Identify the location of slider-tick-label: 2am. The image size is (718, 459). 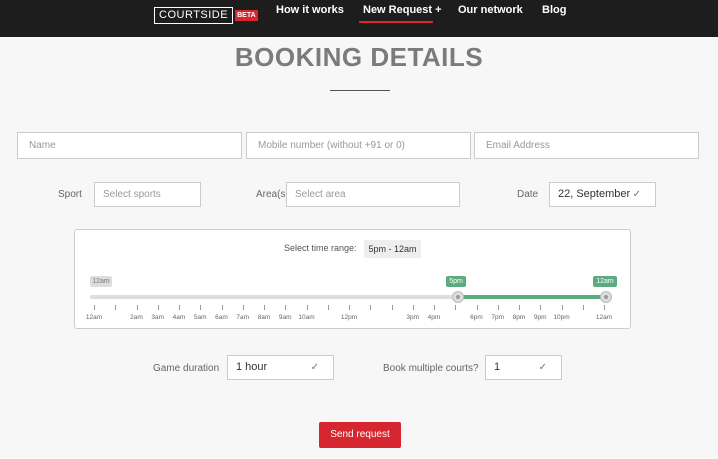
(136, 317).